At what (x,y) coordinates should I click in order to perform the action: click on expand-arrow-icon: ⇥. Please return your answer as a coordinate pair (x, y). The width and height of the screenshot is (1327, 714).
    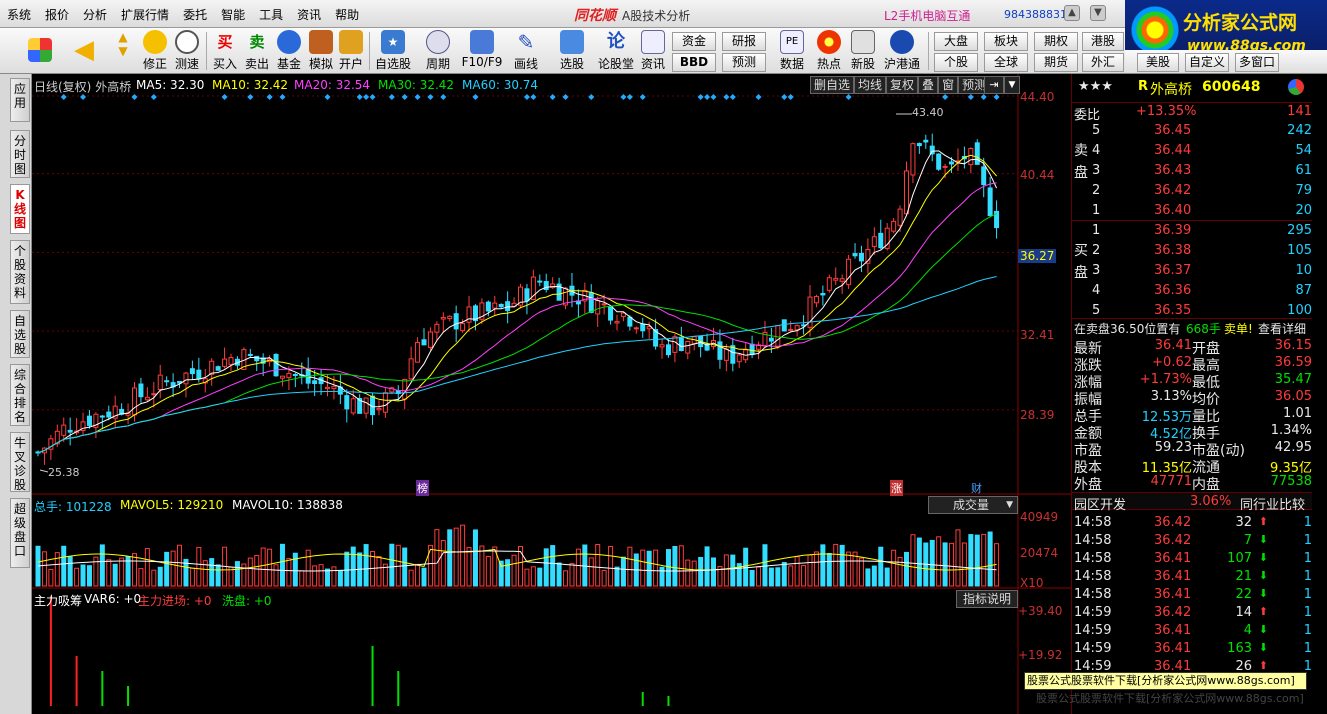
    Looking at the image, I should click on (994, 85).